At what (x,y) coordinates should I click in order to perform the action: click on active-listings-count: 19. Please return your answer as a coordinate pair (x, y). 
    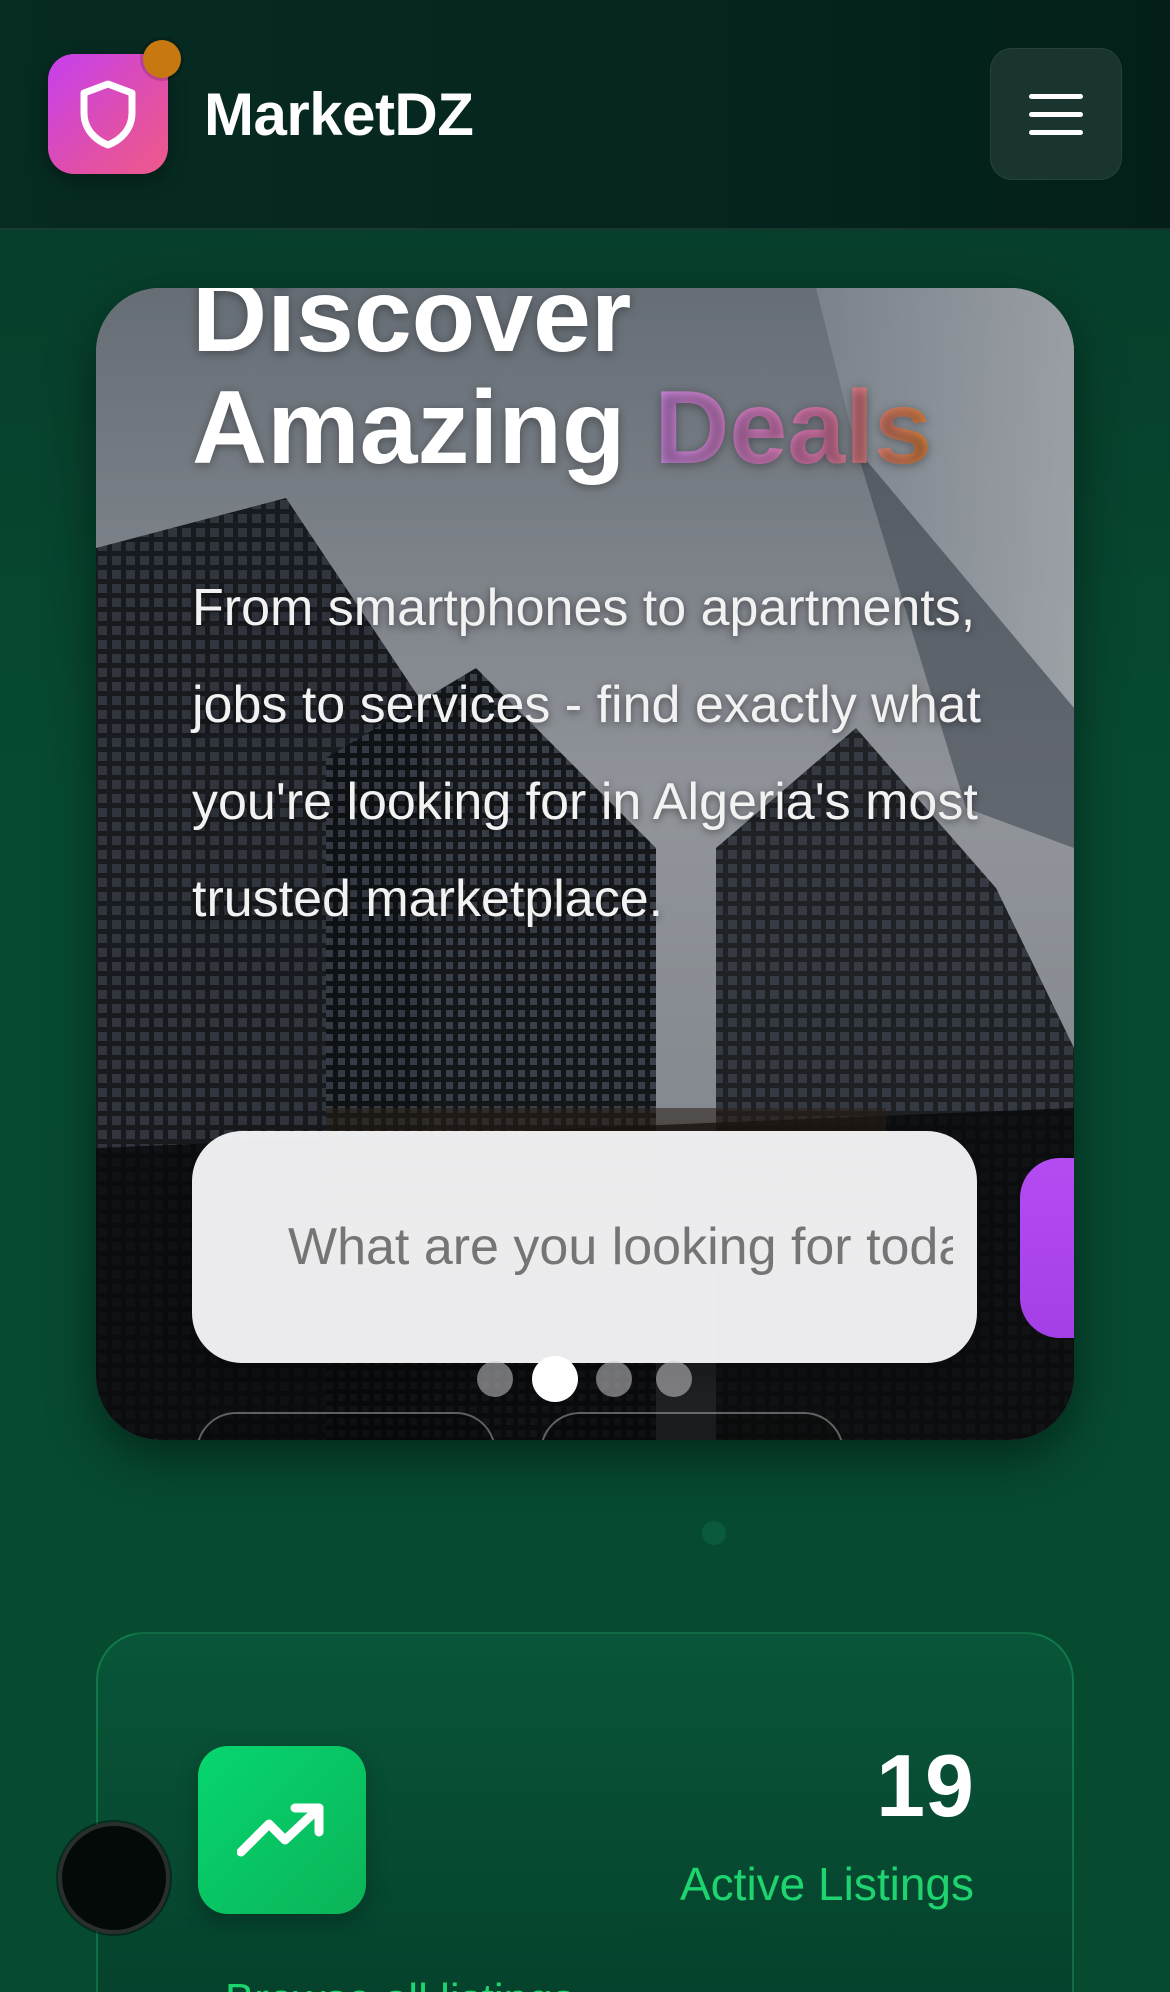
    Looking at the image, I should click on (925, 1785).